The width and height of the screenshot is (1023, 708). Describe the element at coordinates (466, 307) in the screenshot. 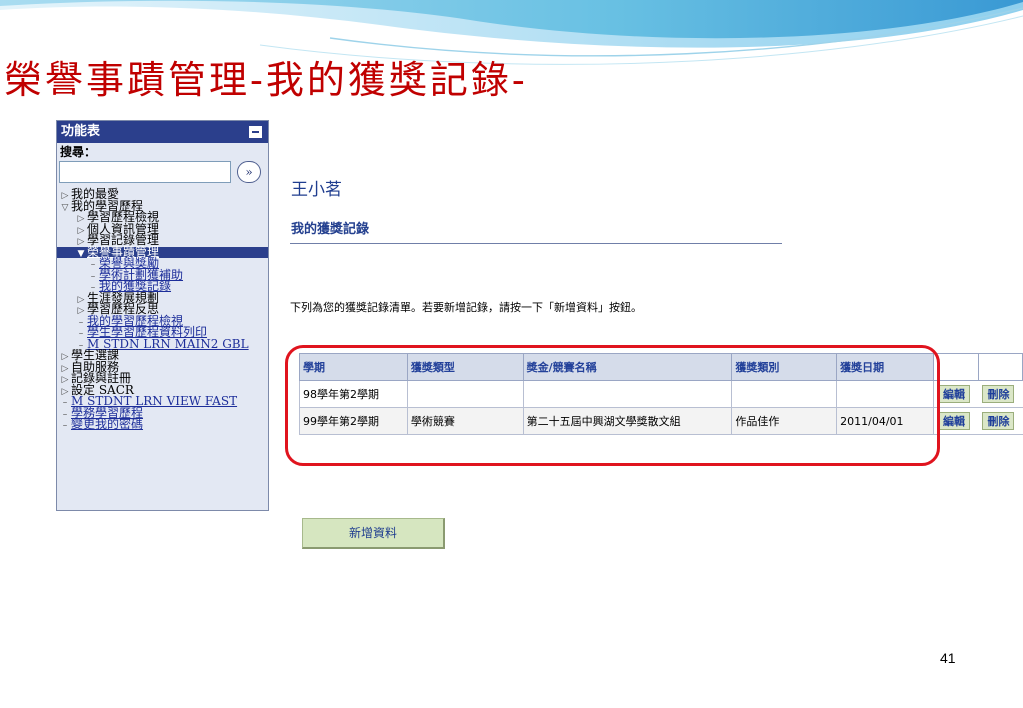

I see `instruction-text: 下列為您的獲獎記錄清單。若要新增記錄，請按一下「新增資料」按鈕。` at that location.